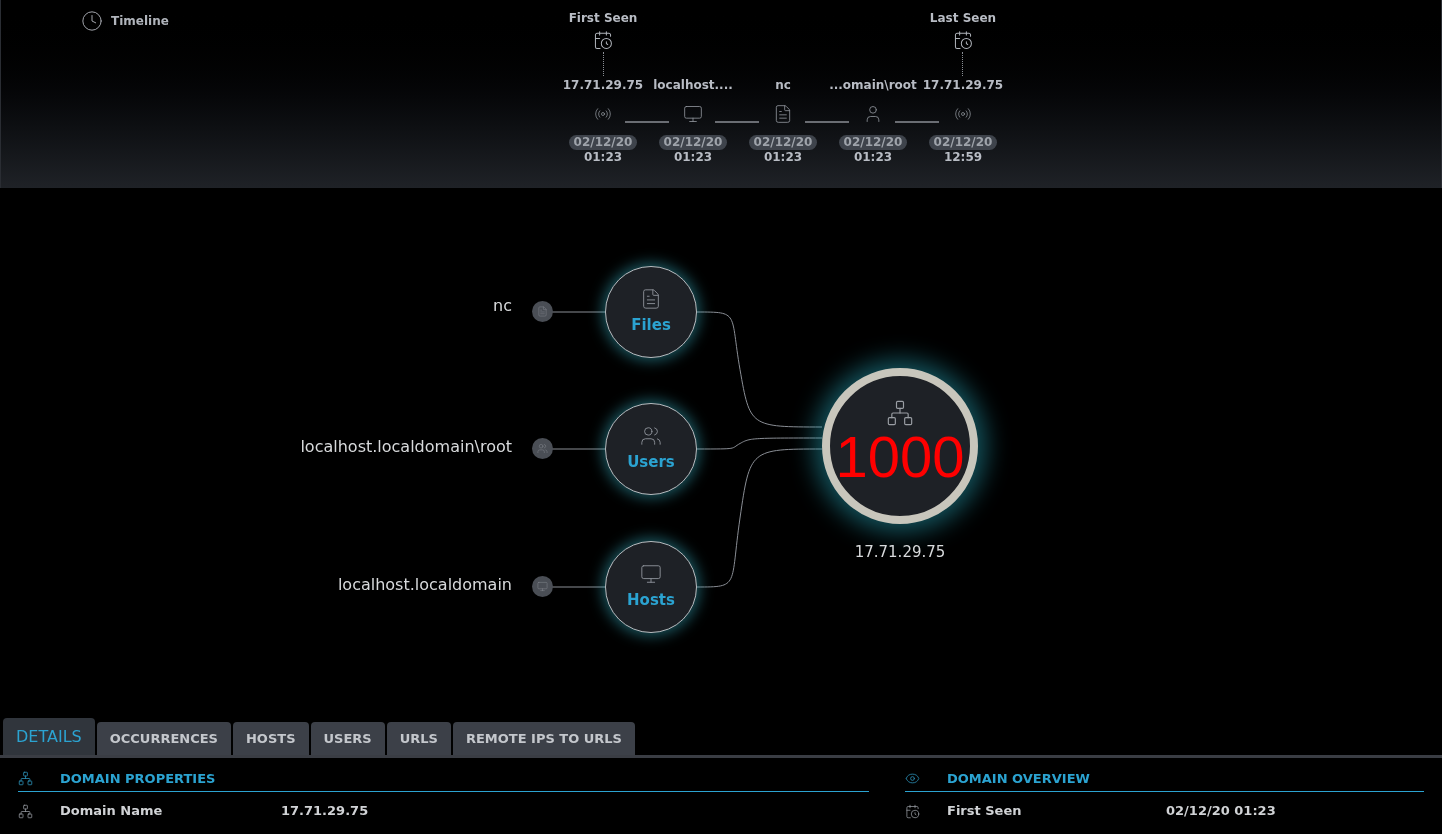  What do you see at coordinates (783, 85) in the screenshot?
I see `step-label: nc` at bounding box center [783, 85].